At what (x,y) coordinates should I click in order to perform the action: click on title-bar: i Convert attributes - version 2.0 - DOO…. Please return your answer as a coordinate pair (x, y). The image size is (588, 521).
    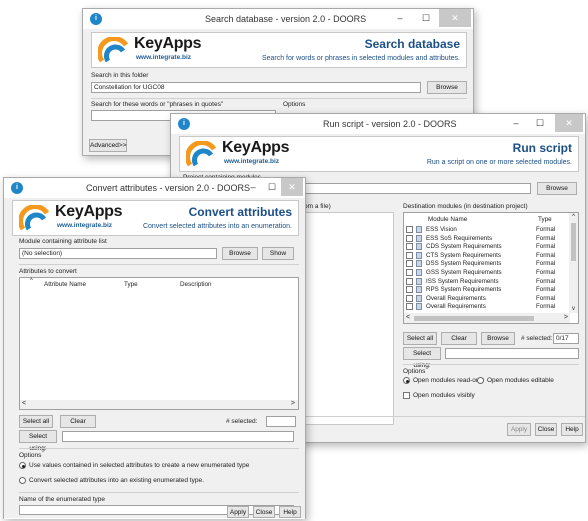
    Looking at the image, I should click on (154, 188).